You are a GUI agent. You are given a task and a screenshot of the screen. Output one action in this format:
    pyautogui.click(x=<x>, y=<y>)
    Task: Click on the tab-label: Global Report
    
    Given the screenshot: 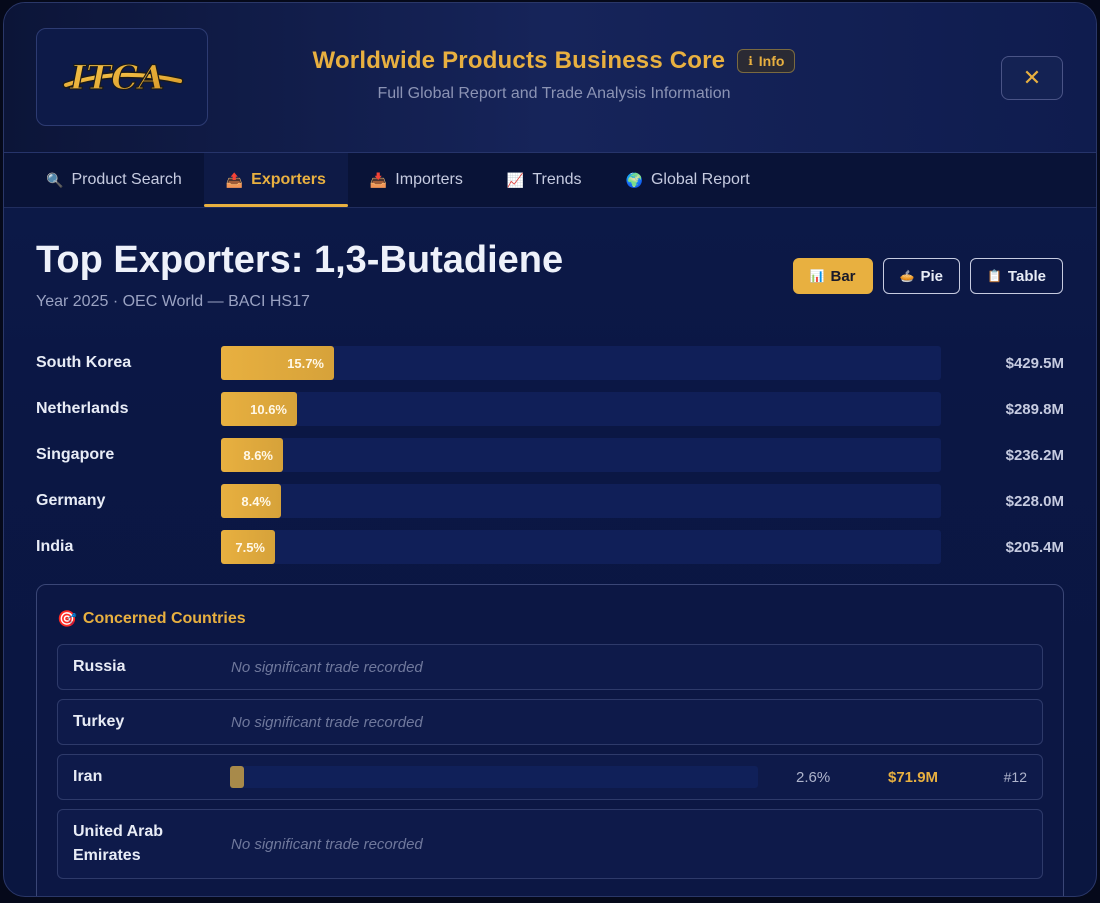 What is the action you would take?
    pyautogui.click(x=700, y=179)
    